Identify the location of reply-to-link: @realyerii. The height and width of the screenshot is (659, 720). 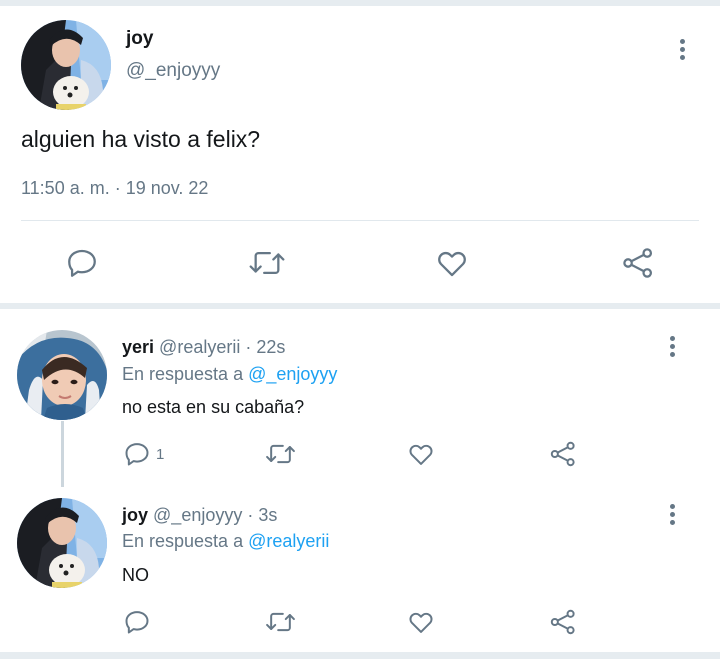
(288, 541).